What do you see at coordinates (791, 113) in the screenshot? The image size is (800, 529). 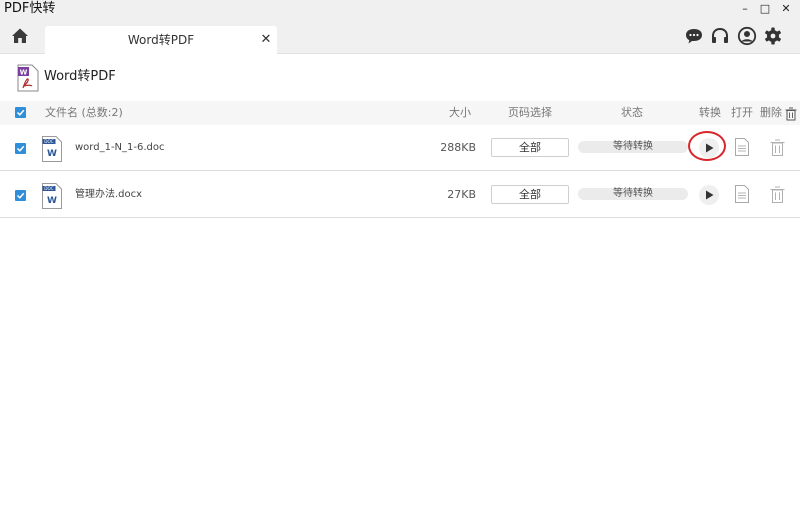 I see `delete-all-icon` at bounding box center [791, 113].